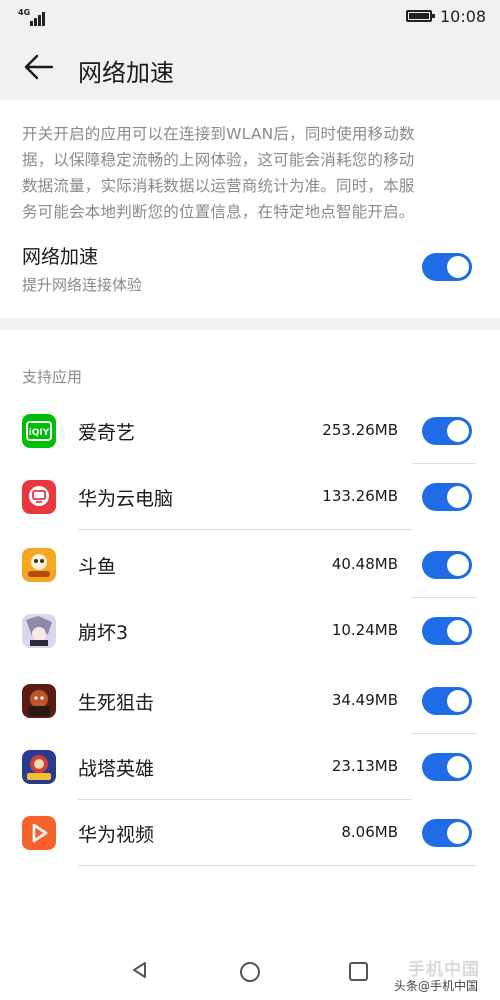  I want to click on status-time: 10:08, so click(463, 16).